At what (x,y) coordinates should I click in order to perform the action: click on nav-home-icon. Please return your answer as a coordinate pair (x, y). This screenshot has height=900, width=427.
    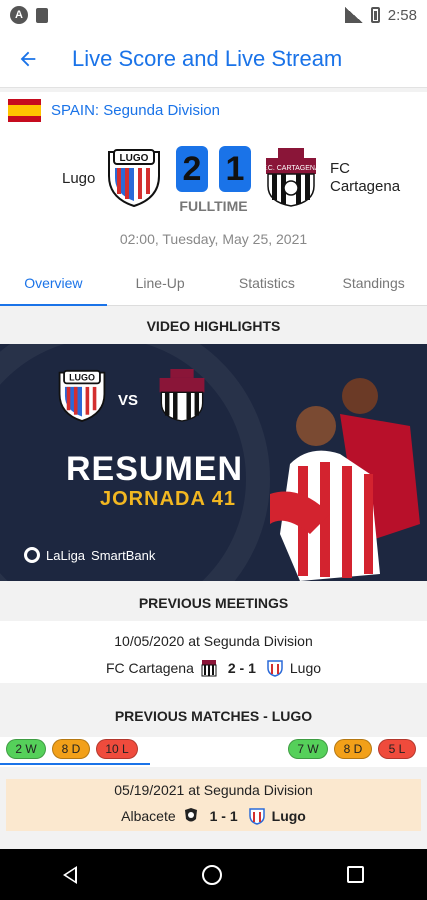
    Looking at the image, I should click on (211, 874).